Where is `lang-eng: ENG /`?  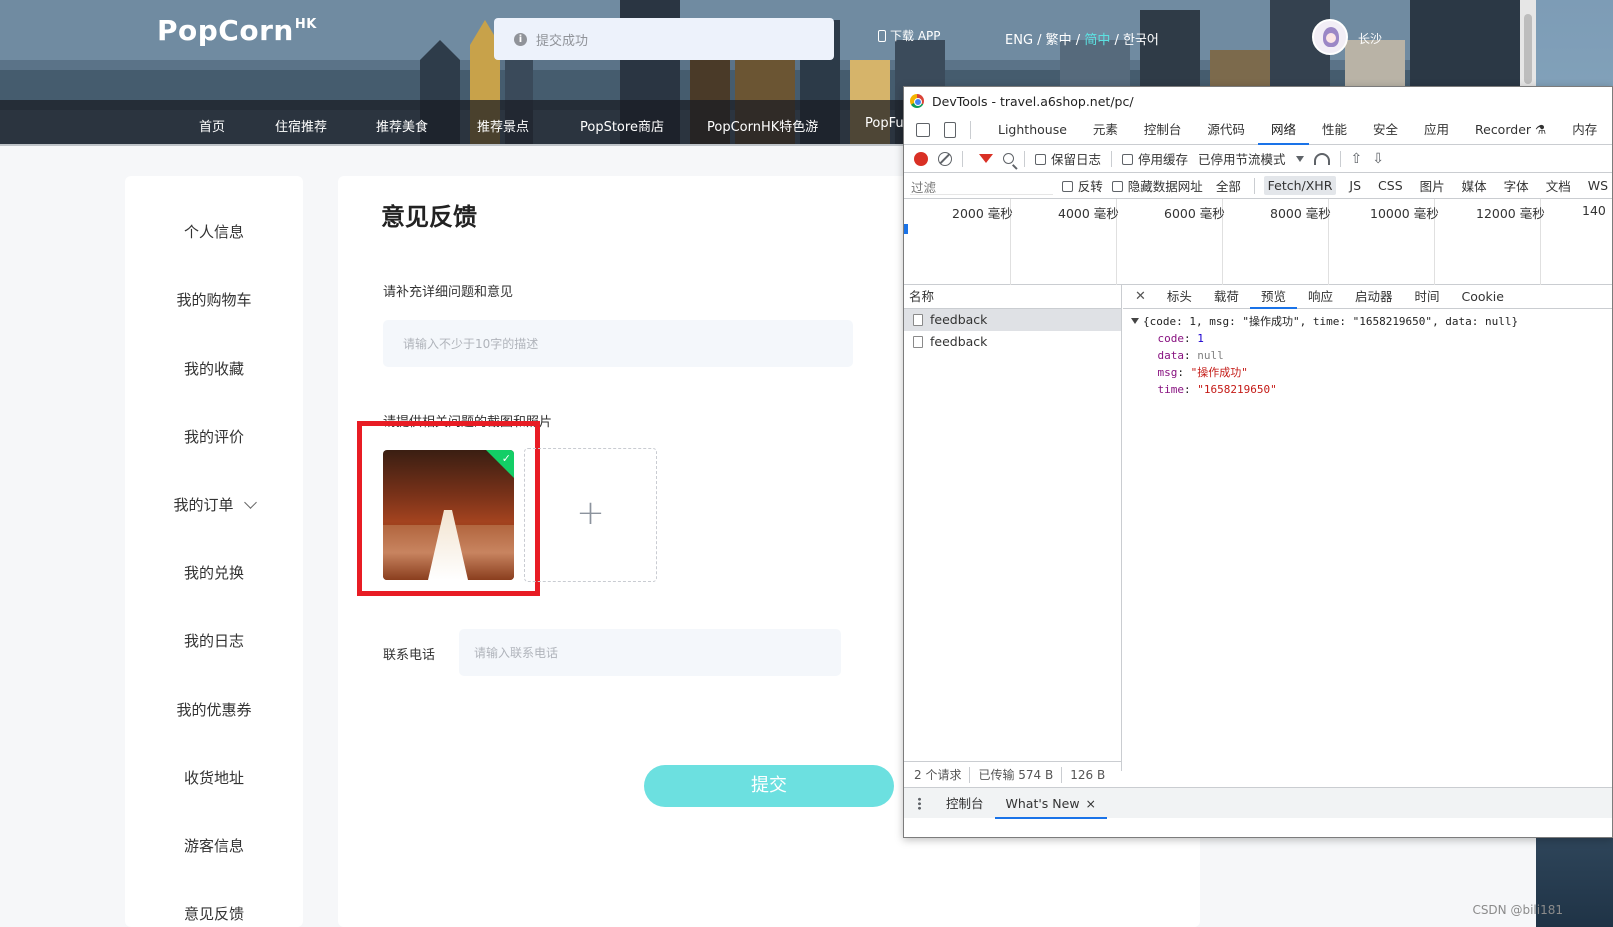
lang-eng: ENG / is located at coordinates (1023, 40).